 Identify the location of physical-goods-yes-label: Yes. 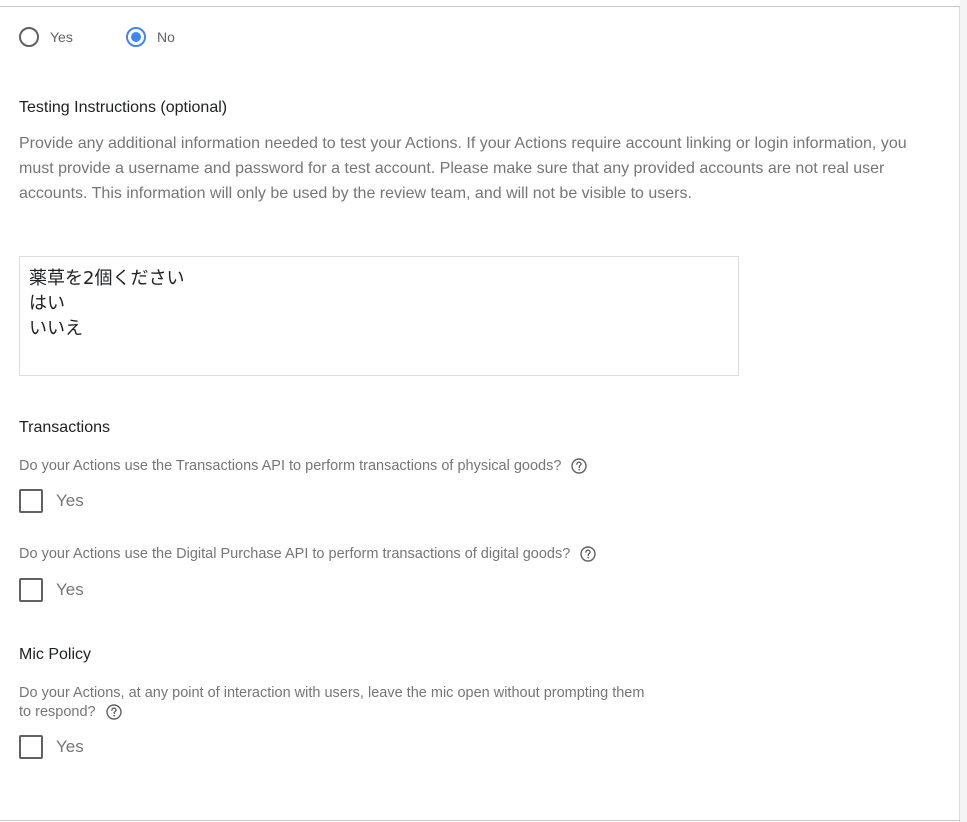
(70, 500).